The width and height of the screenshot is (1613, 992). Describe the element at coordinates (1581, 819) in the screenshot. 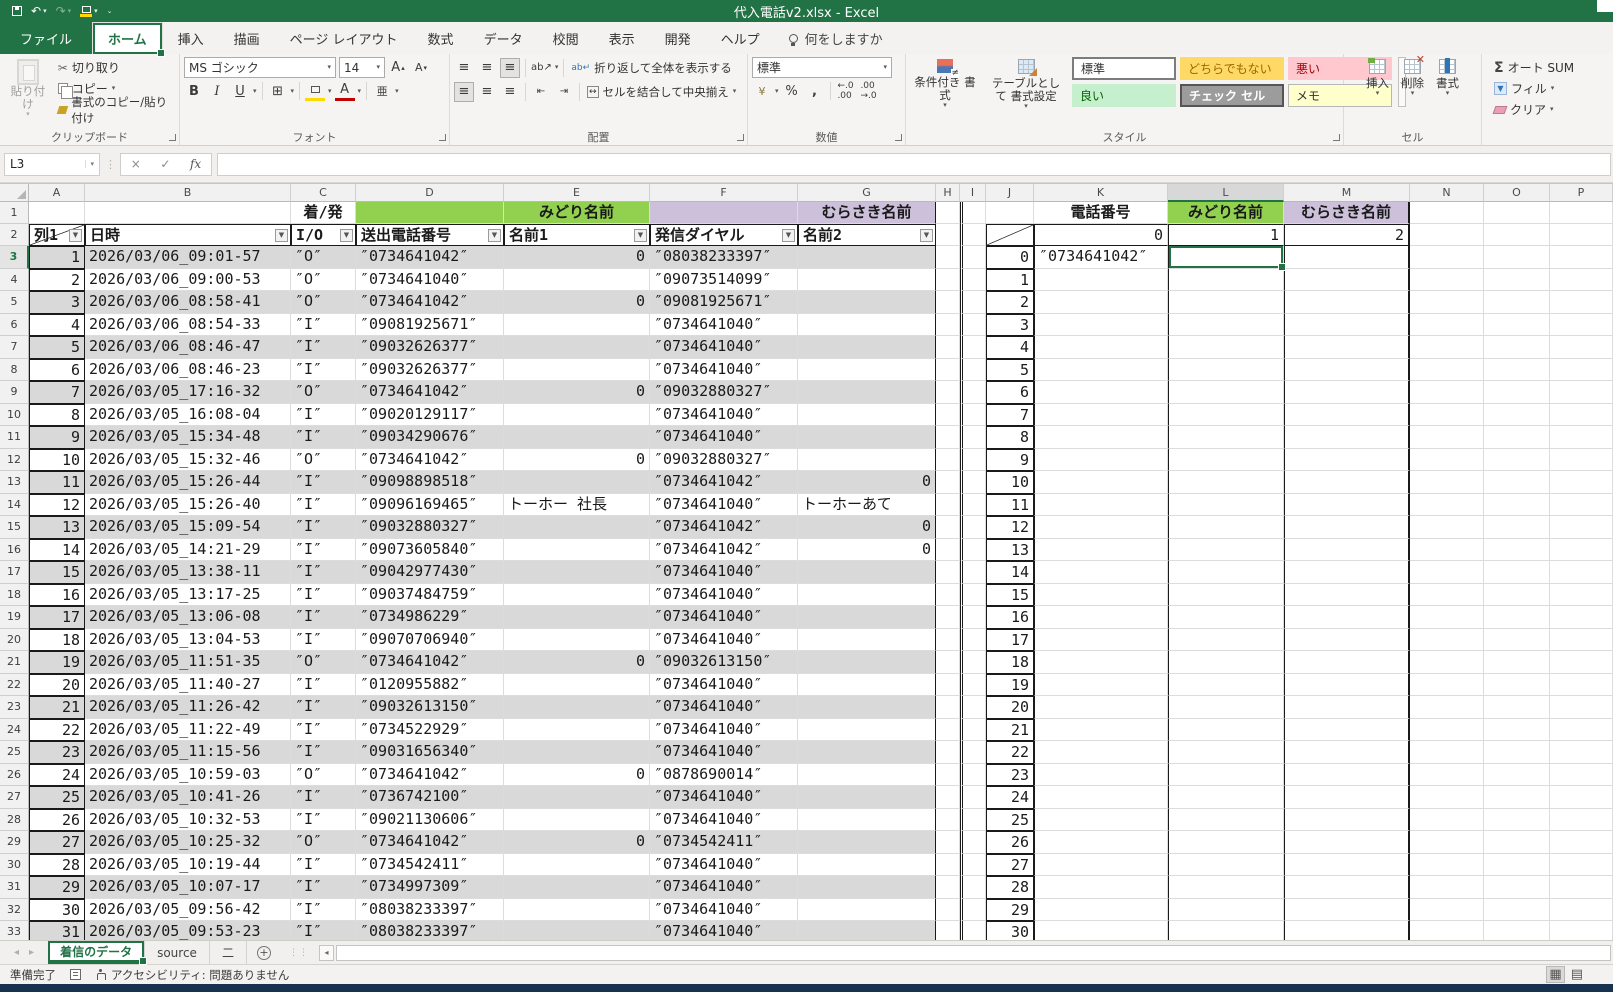

I see `cell-P28` at that location.